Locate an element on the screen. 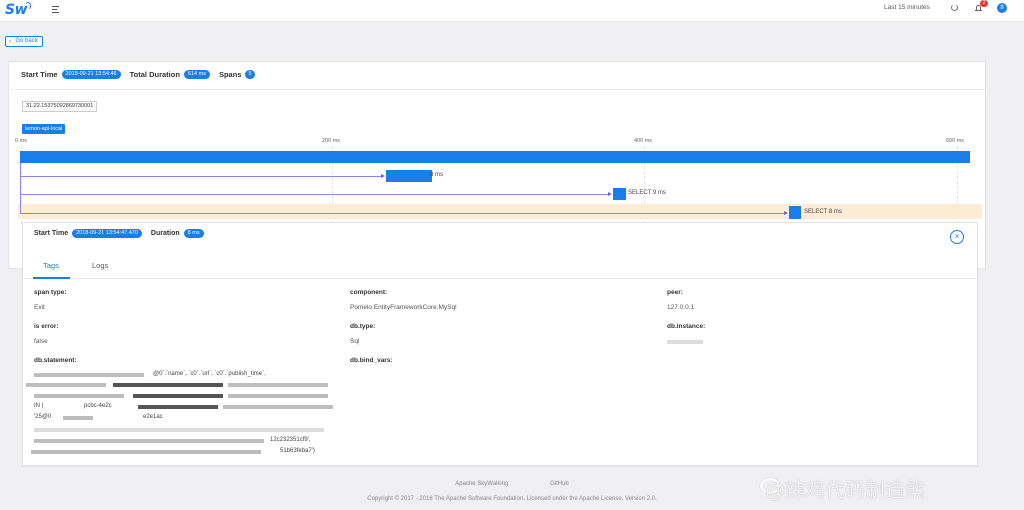  peer-value: 127.0.0.1 is located at coordinates (681, 307).